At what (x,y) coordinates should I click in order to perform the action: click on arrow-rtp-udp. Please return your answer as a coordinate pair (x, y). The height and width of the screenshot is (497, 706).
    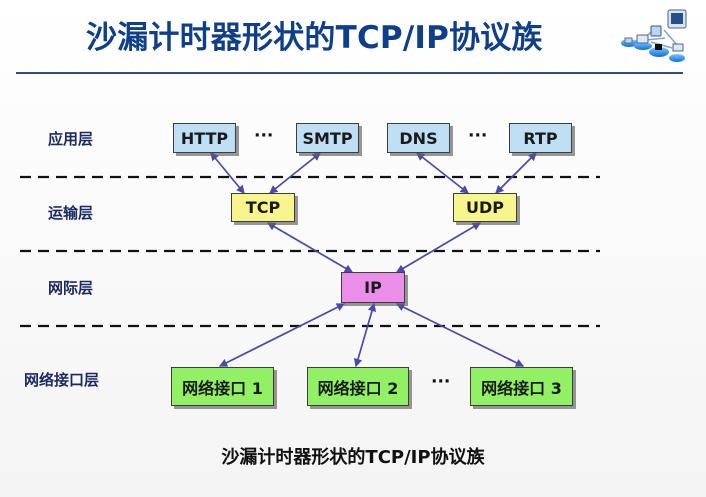
    Looking at the image, I should click on (516, 173).